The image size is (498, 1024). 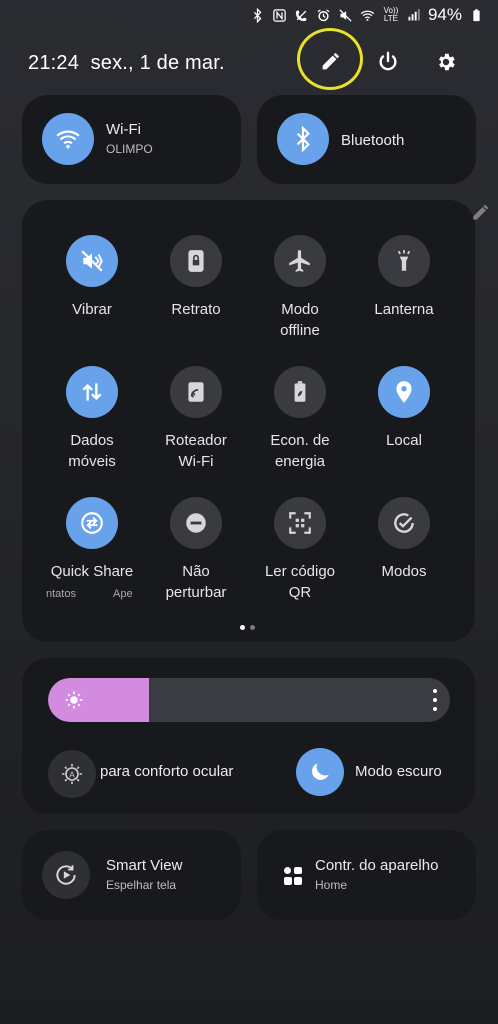 I want to click on alarm-icon, so click(x=324, y=15).